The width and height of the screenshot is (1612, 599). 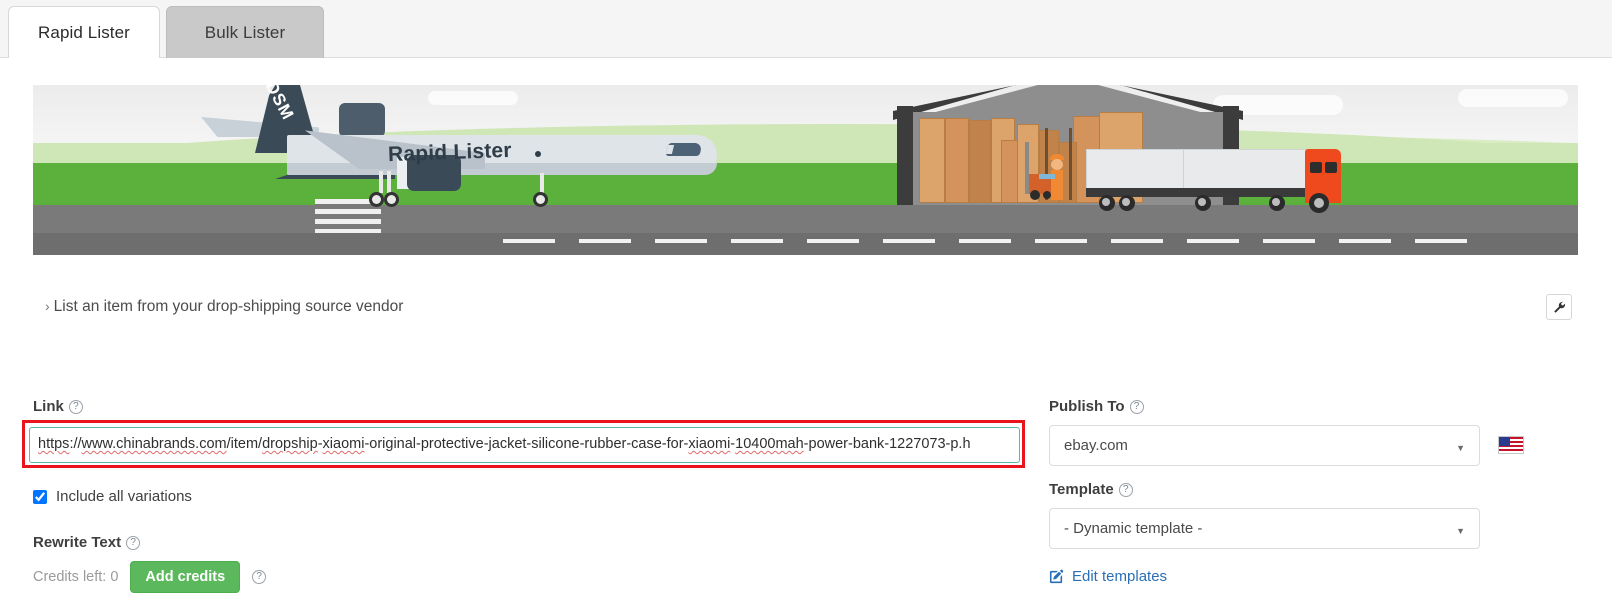 I want to click on link-label: Link?, so click(x=58, y=406).